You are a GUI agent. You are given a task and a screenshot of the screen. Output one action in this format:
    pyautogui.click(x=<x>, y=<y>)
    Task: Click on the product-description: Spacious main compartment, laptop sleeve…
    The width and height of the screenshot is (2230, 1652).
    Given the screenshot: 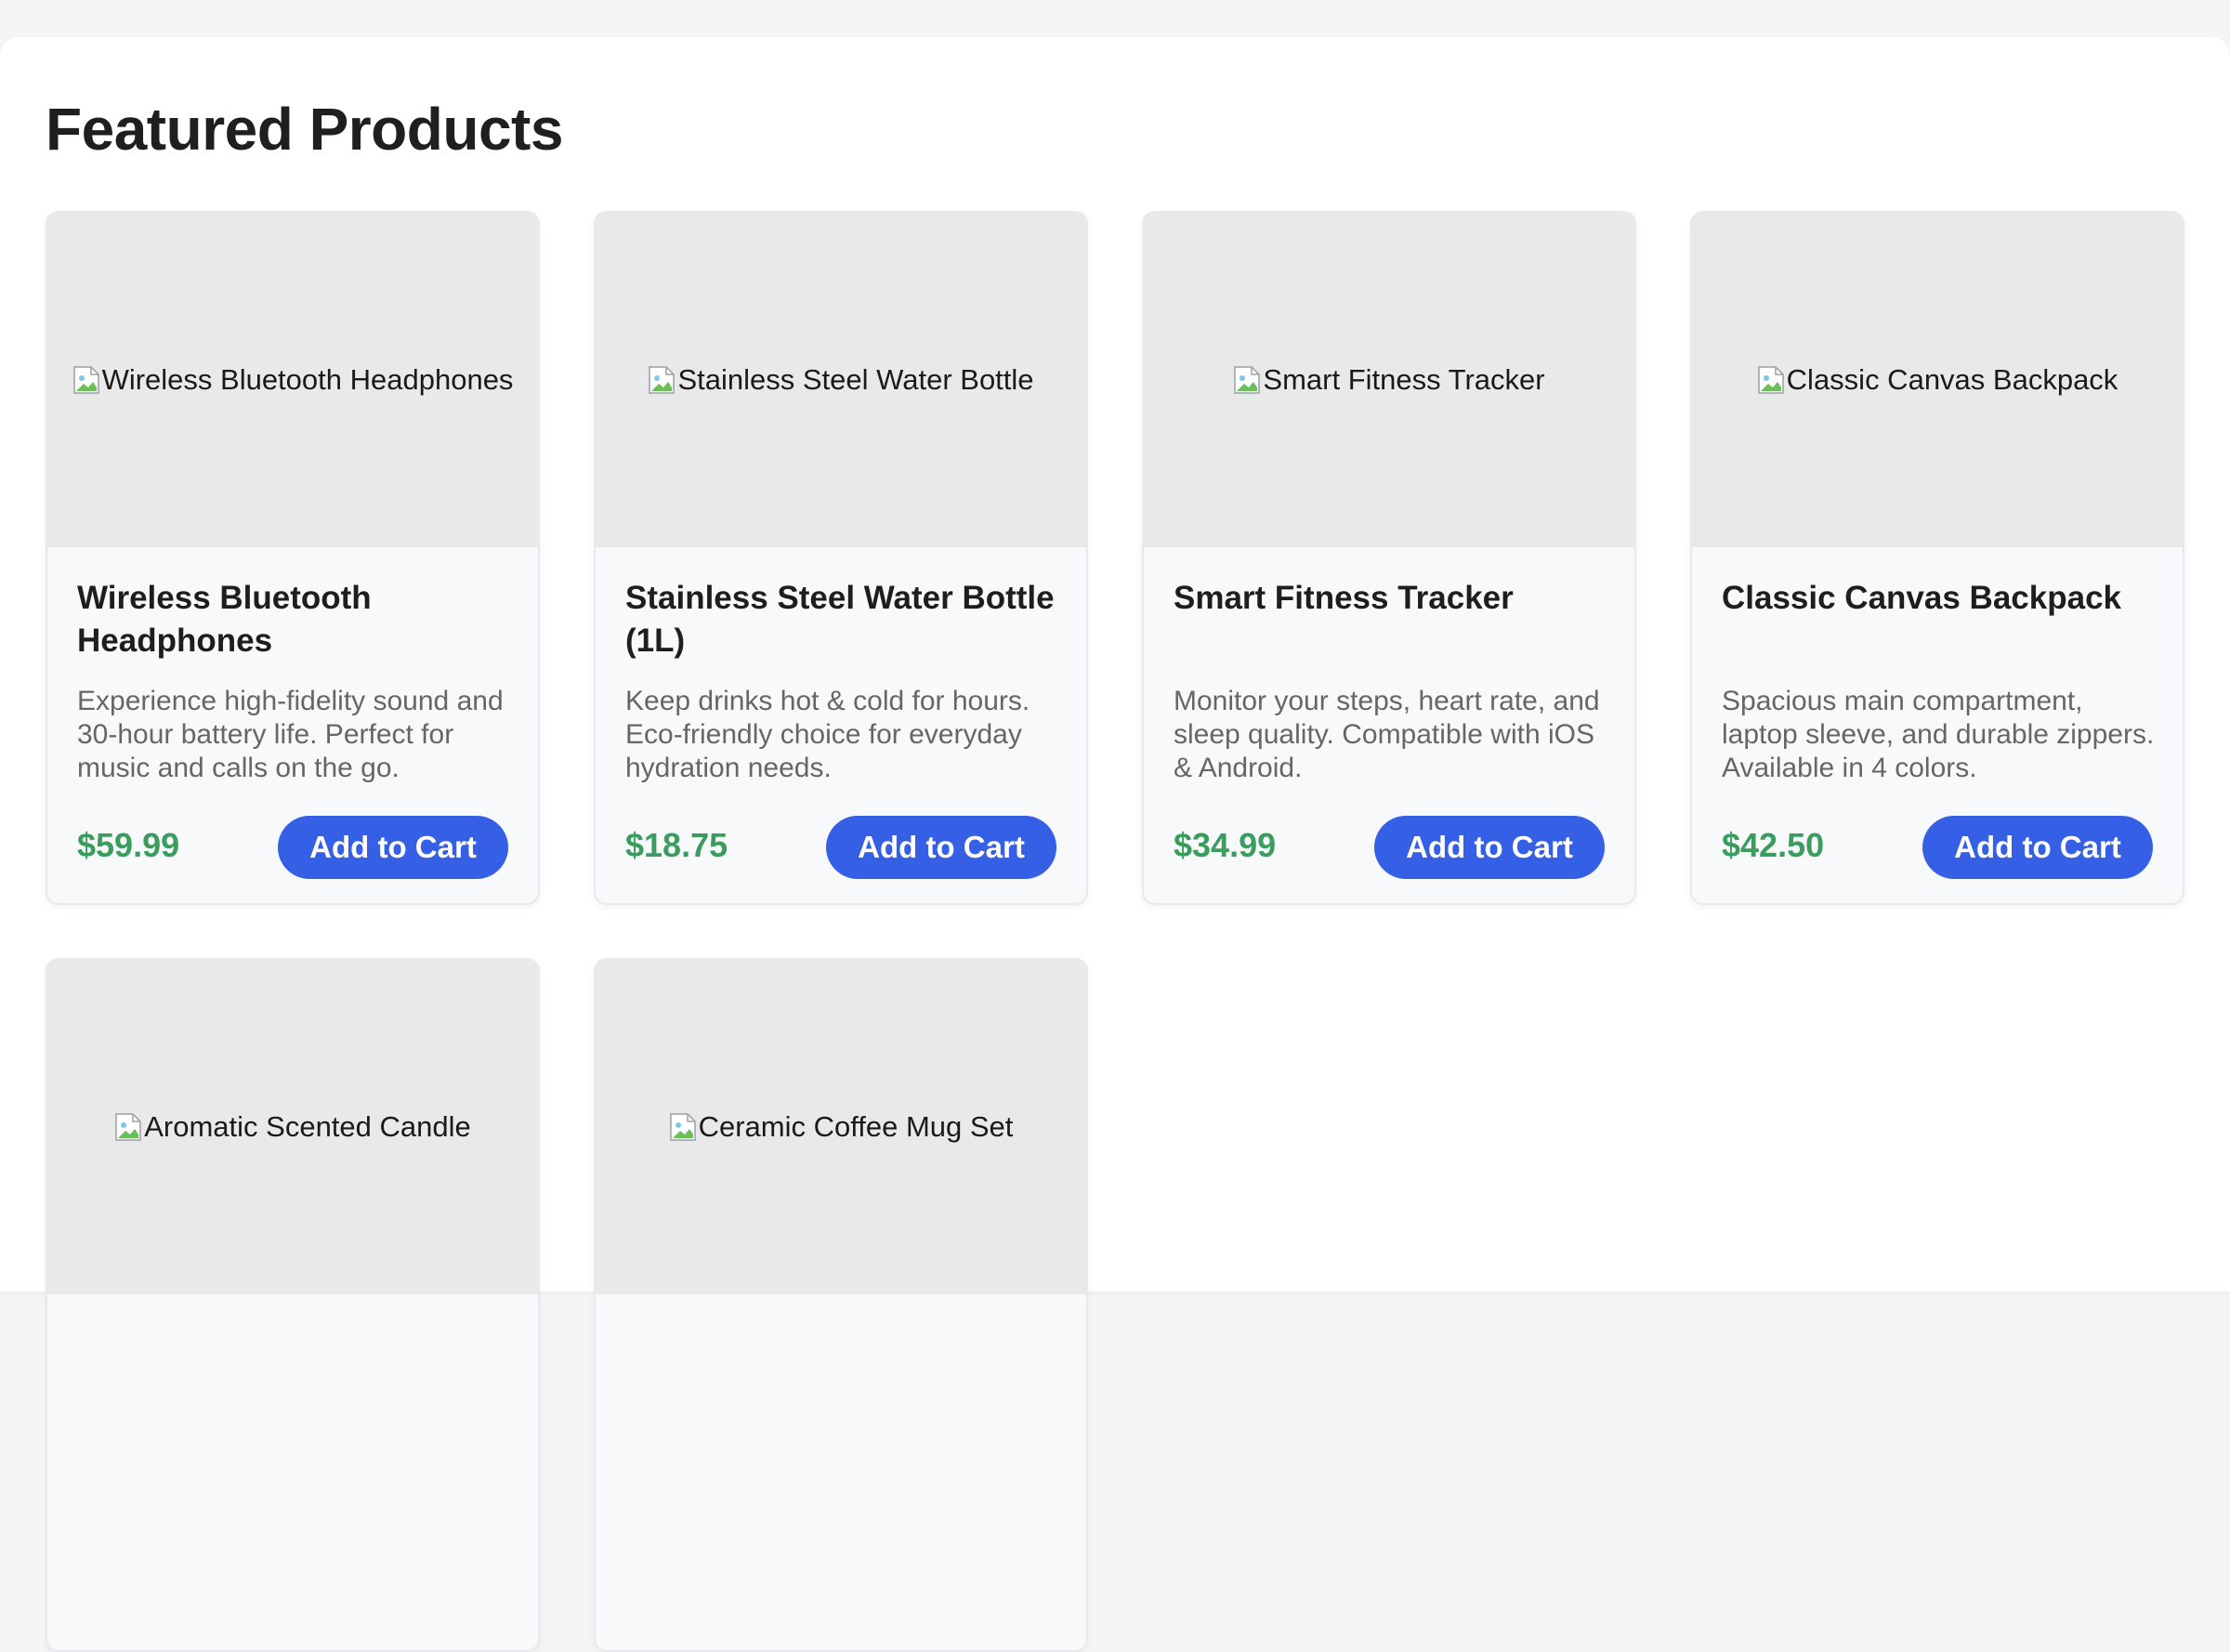 What is the action you would take?
    pyautogui.click(x=1938, y=734)
    